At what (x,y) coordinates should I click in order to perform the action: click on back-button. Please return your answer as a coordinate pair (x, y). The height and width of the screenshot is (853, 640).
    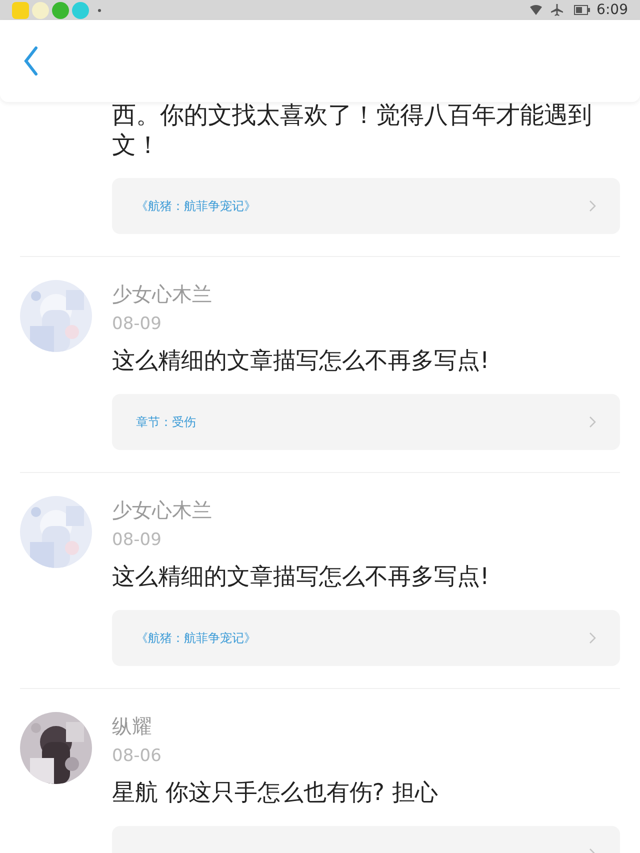
    Looking at the image, I should click on (31, 61).